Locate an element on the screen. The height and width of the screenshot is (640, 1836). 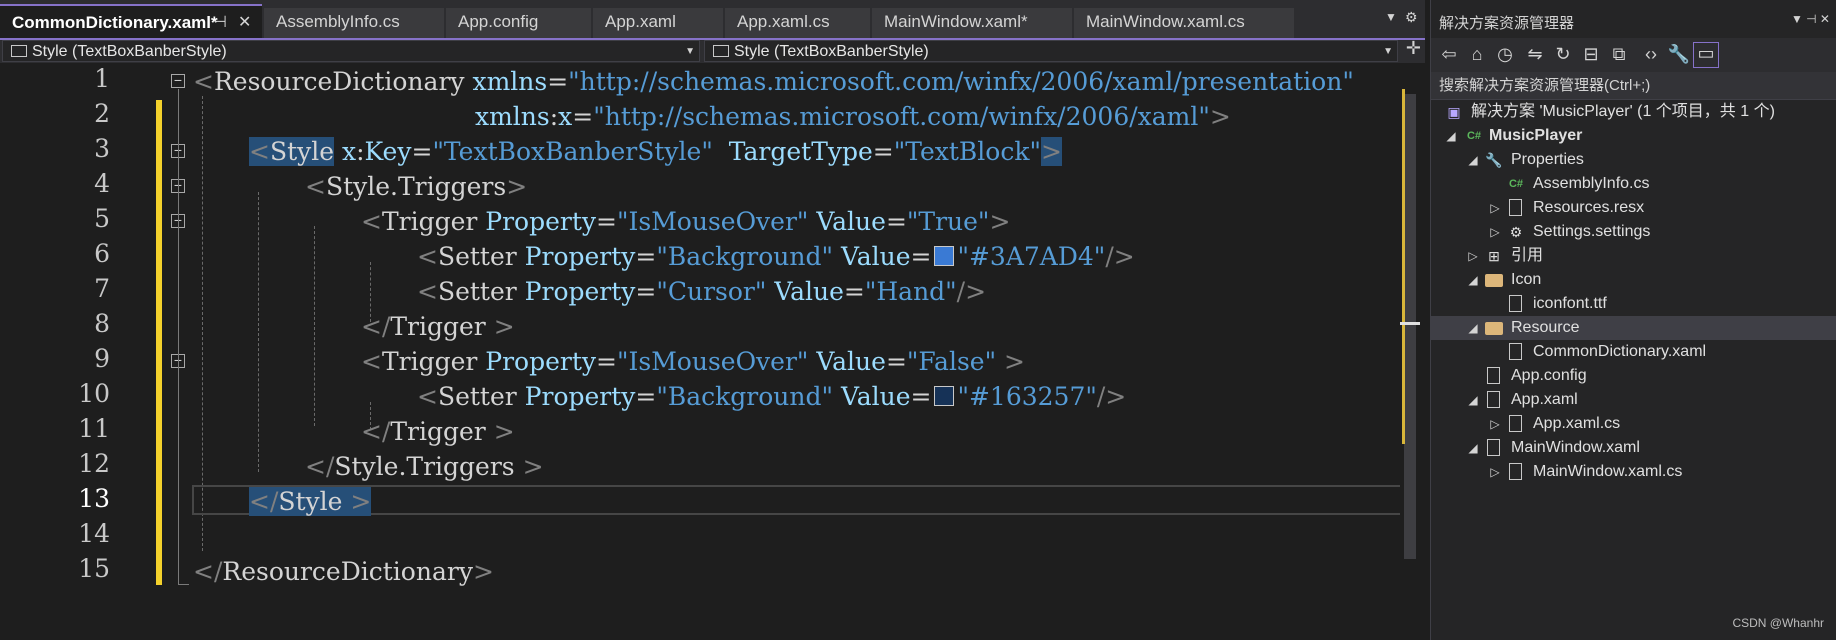
tree-item-icon-folder: ◢ Icon is located at coordinates (1633, 280).